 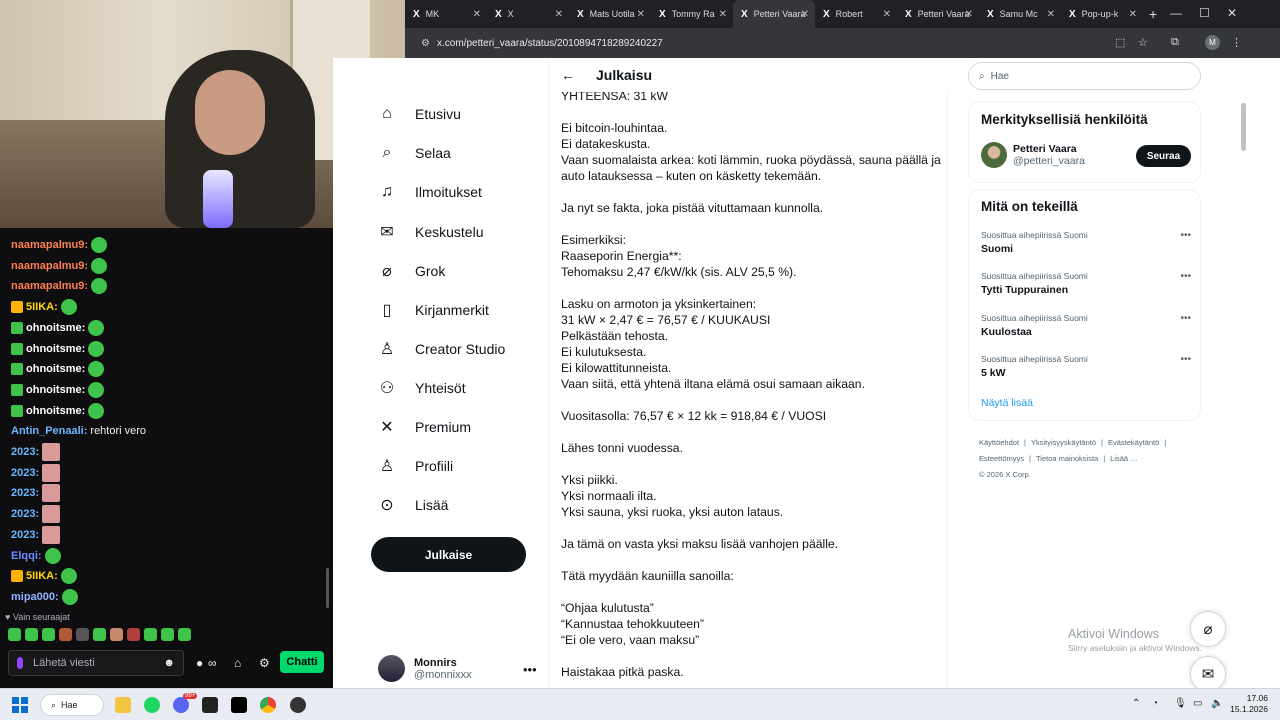 What do you see at coordinates (1102, 14) in the screenshot?
I see `browser-tab: X Pop-up-k ✕` at bounding box center [1102, 14].